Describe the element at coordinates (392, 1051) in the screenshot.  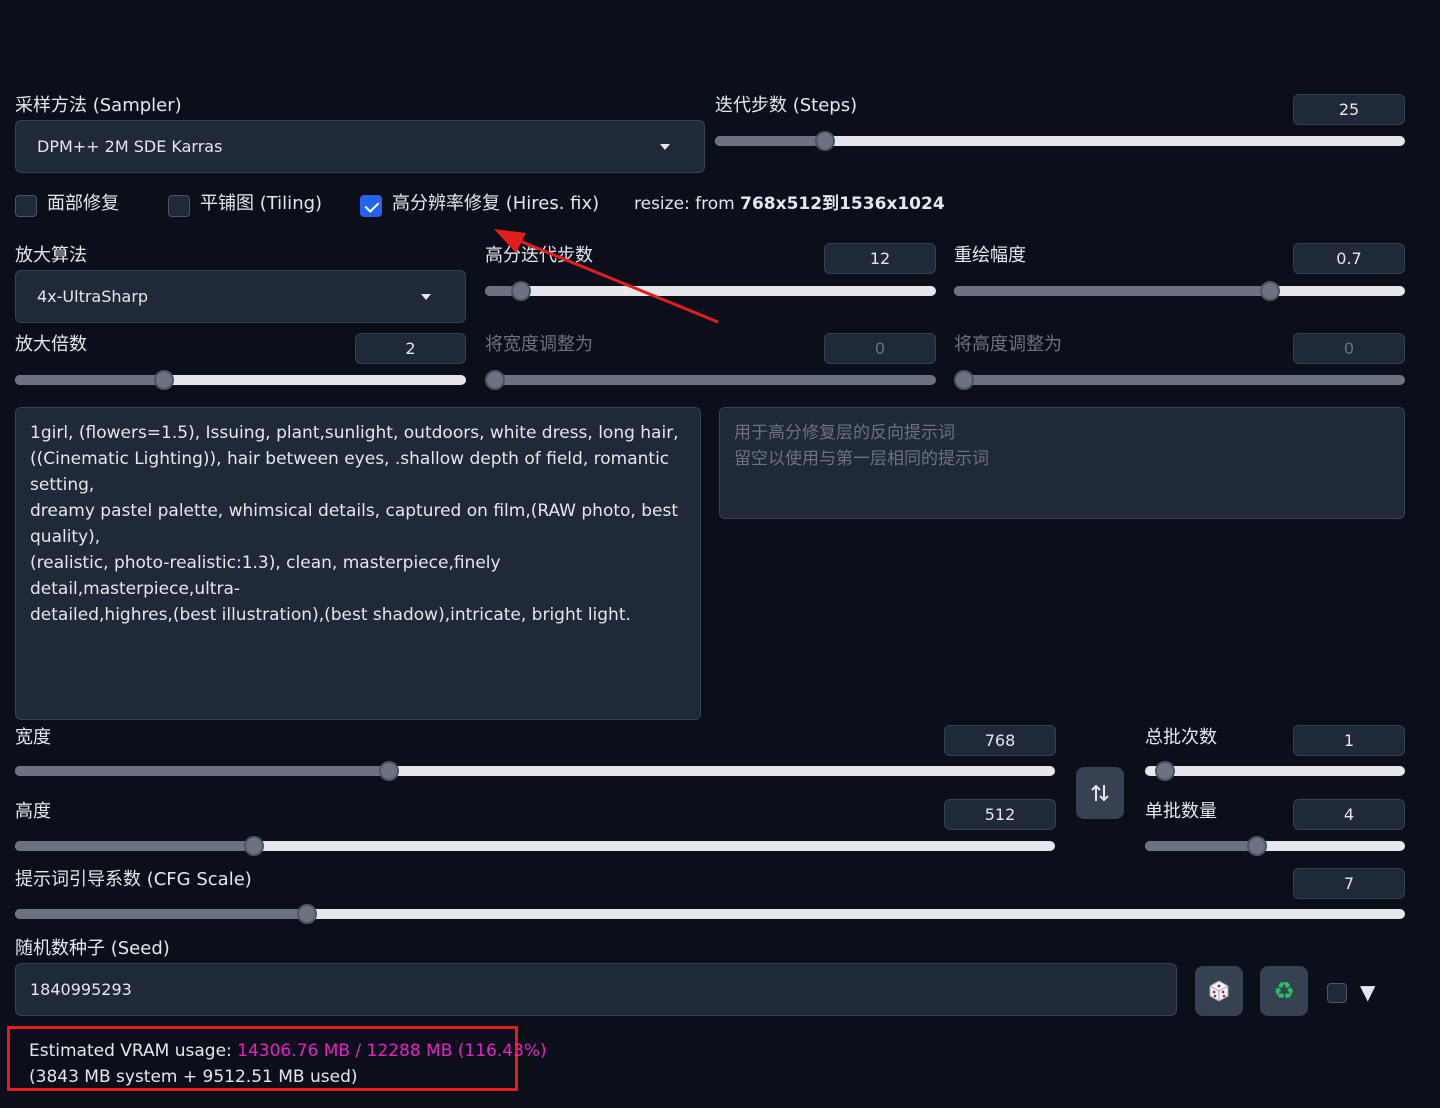
I see `vram-usage-value: 14306.76 MB / 12288 MB (116.43%)` at that location.